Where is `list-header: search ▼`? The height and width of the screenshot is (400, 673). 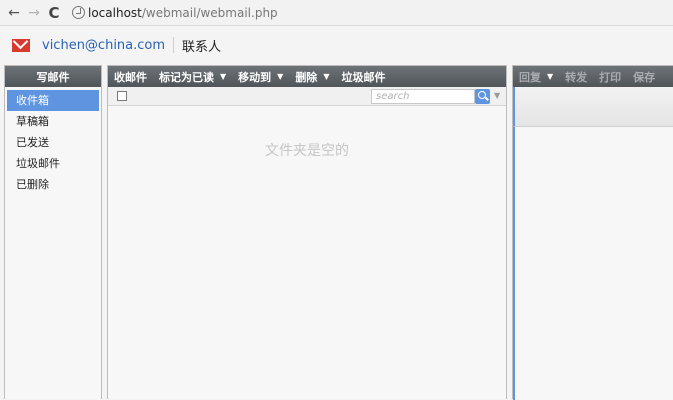
list-header: search ▼ is located at coordinates (307, 96).